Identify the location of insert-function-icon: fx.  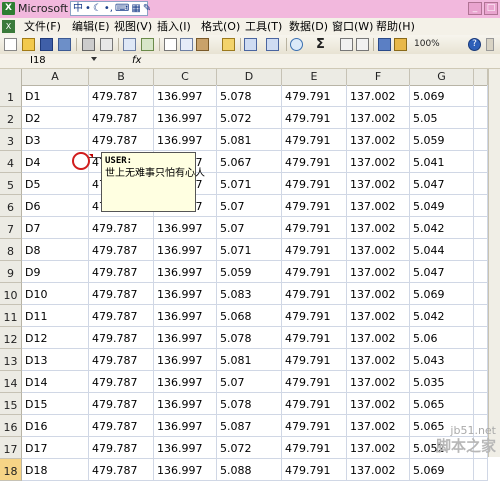
(136, 60).